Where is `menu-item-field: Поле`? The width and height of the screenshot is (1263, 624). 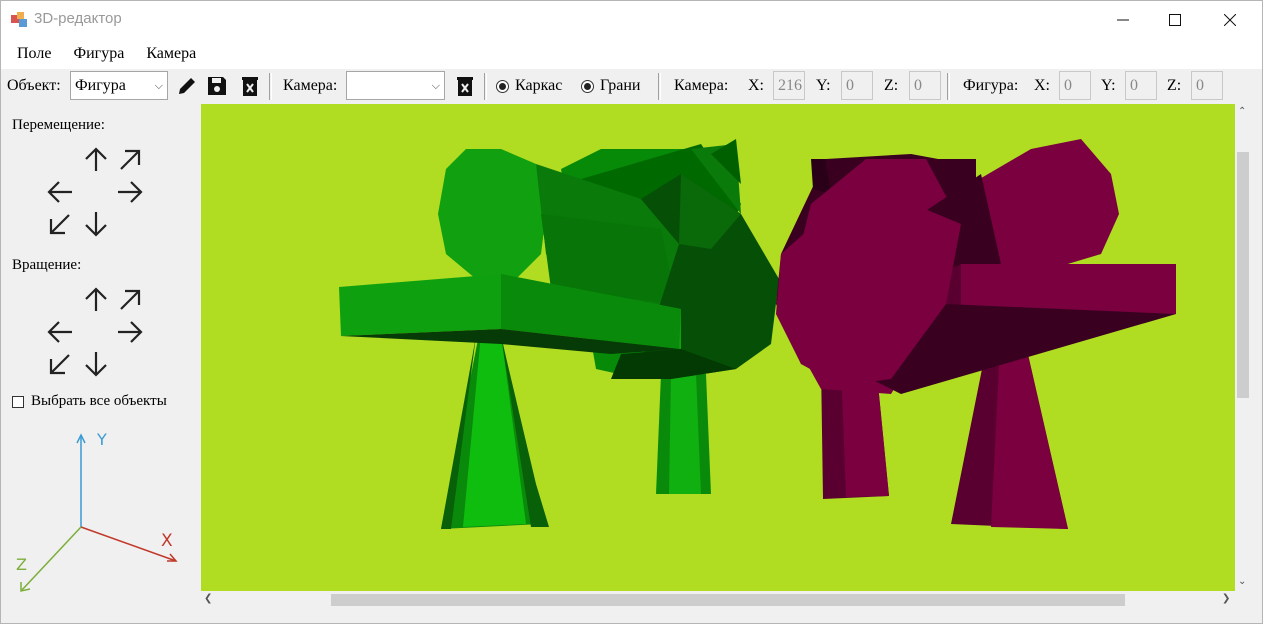
menu-item-field: Поле is located at coordinates (34, 54).